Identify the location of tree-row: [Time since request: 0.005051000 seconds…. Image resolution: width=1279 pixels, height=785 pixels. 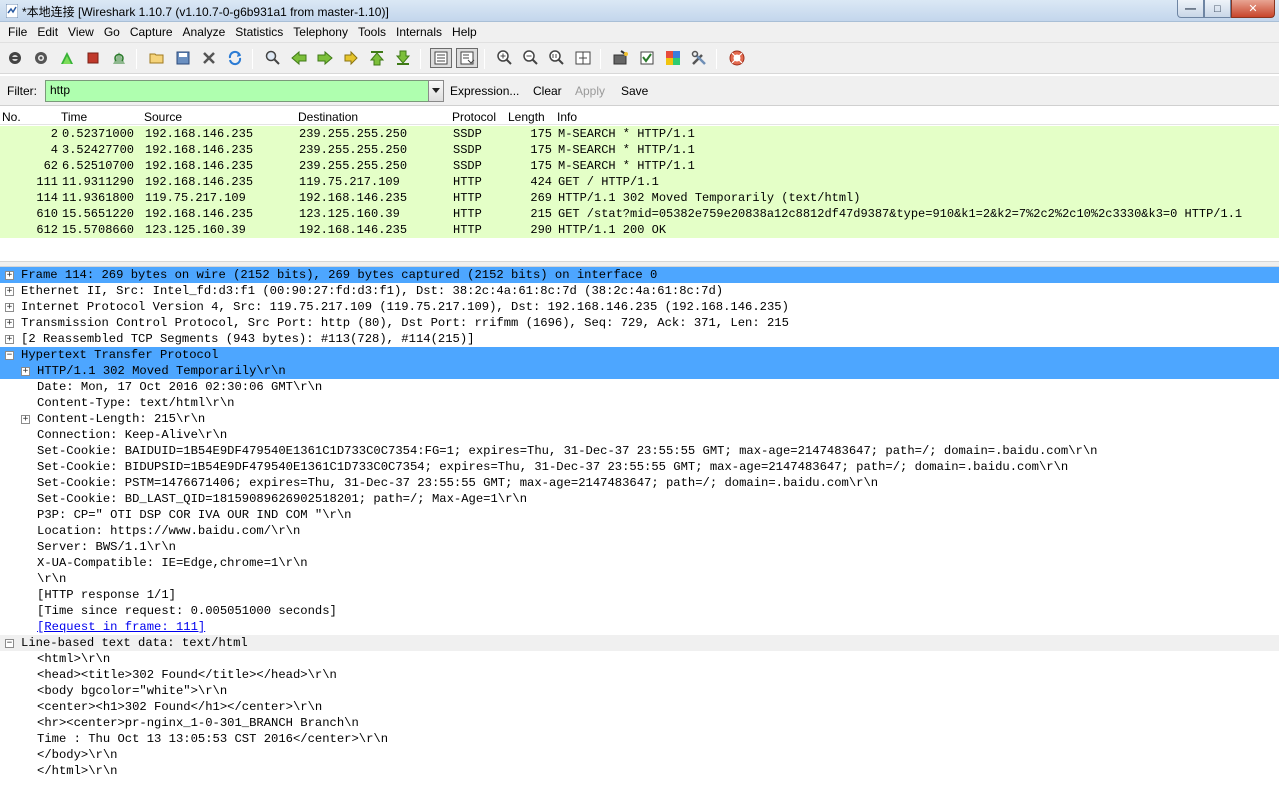
(639, 611).